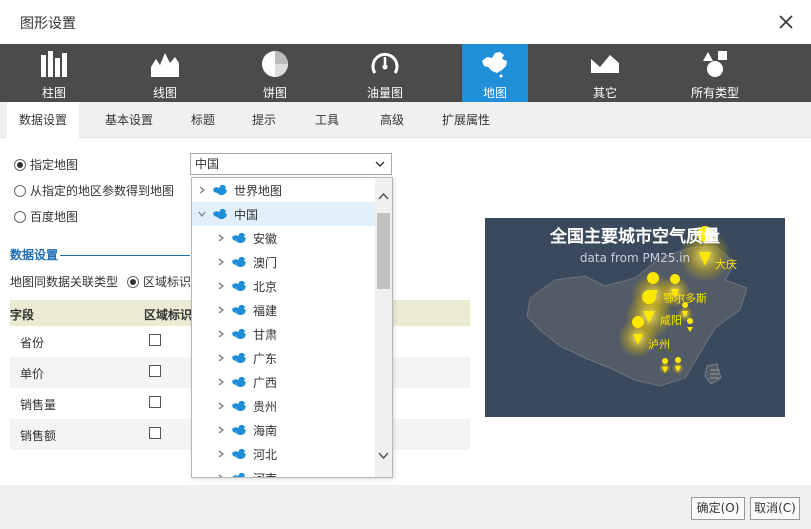 This screenshot has width=811, height=529. I want to click on tree-item-world-map: 世界地图, so click(284, 190).